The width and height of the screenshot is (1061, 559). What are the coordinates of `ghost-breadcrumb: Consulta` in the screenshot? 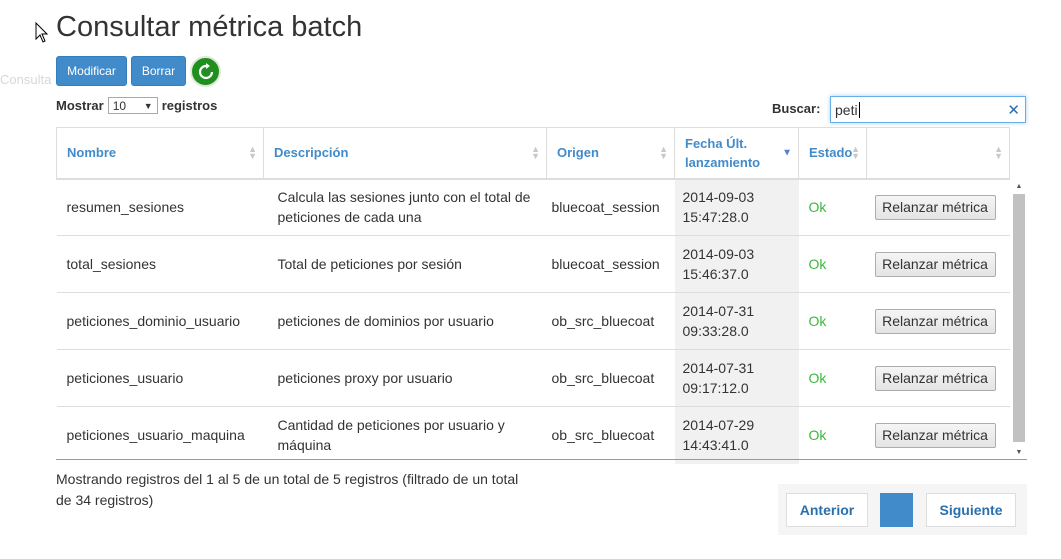 It's located at (26, 79).